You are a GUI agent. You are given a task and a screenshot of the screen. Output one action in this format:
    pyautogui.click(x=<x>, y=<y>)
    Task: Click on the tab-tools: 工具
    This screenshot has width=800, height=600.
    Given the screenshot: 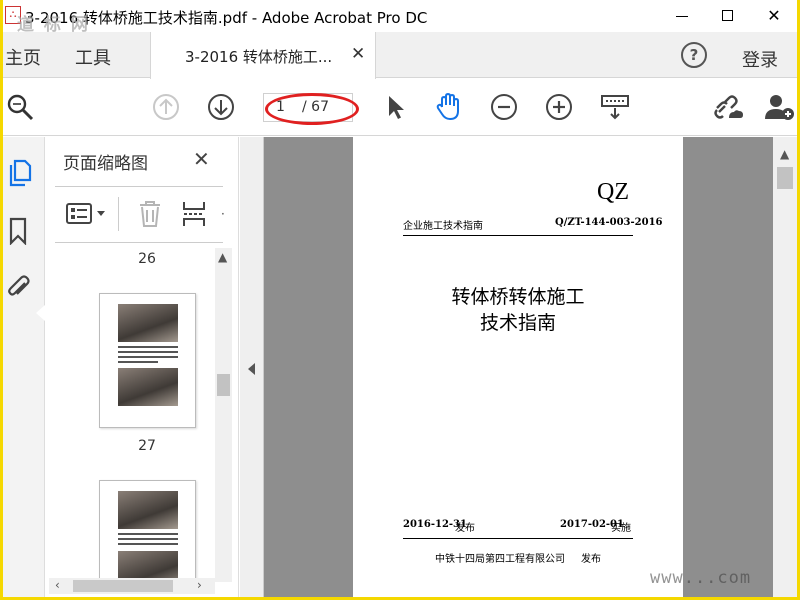 What is the action you would take?
    pyautogui.click(x=93, y=57)
    